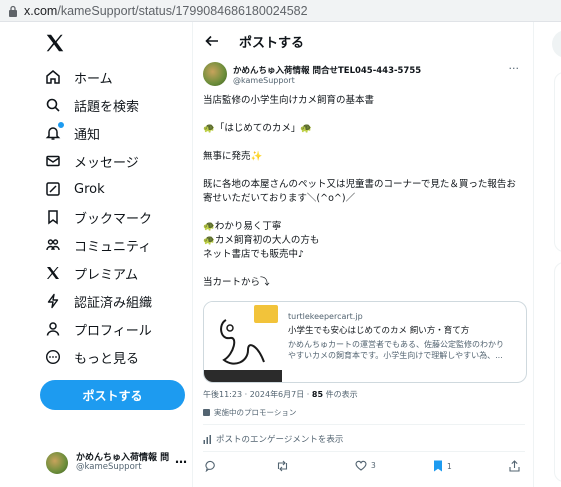 This screenshot has width=561, height=487. I want to click on person-icon, so click(53, 329).